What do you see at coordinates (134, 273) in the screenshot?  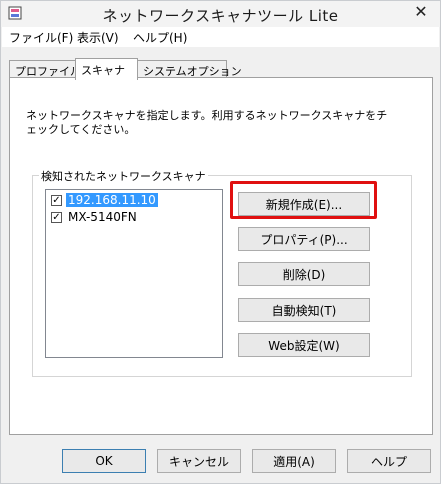 I see `scanner-list: ✓ 192.168.11.10 ✓ MX-5140FN` at bounding box center [134, 273].